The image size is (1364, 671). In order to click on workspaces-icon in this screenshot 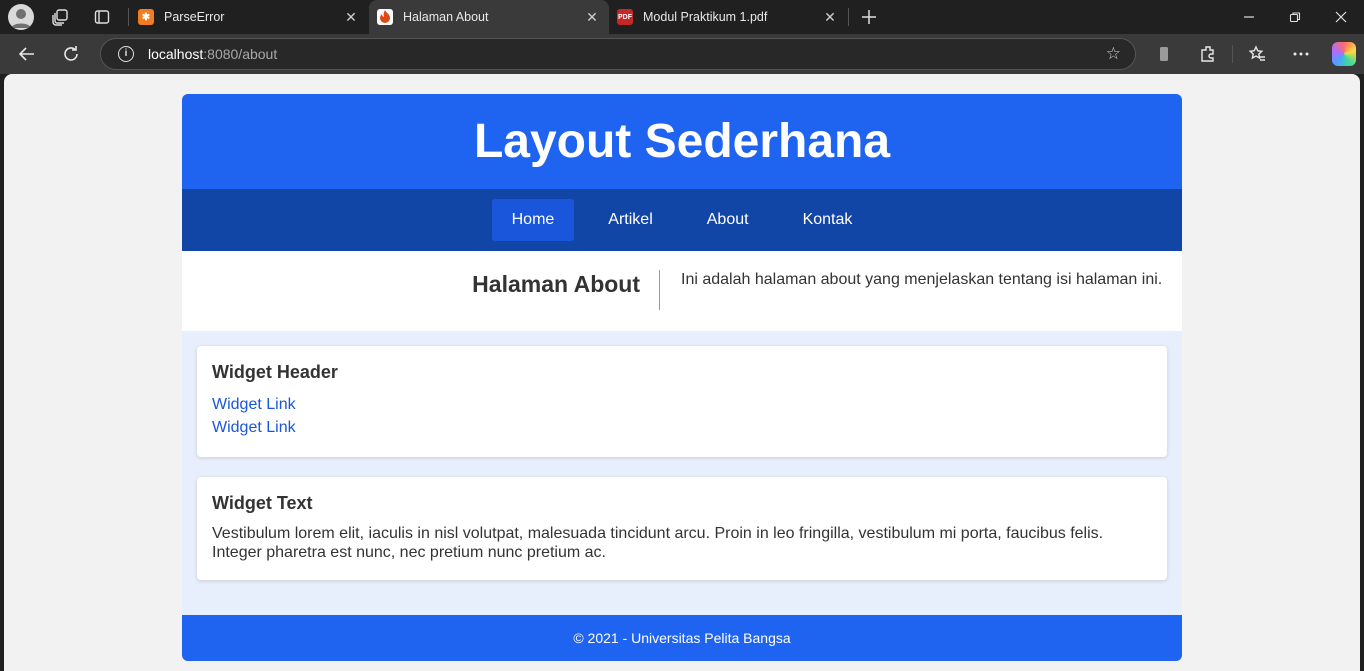, I will do `click(60, 17)`.